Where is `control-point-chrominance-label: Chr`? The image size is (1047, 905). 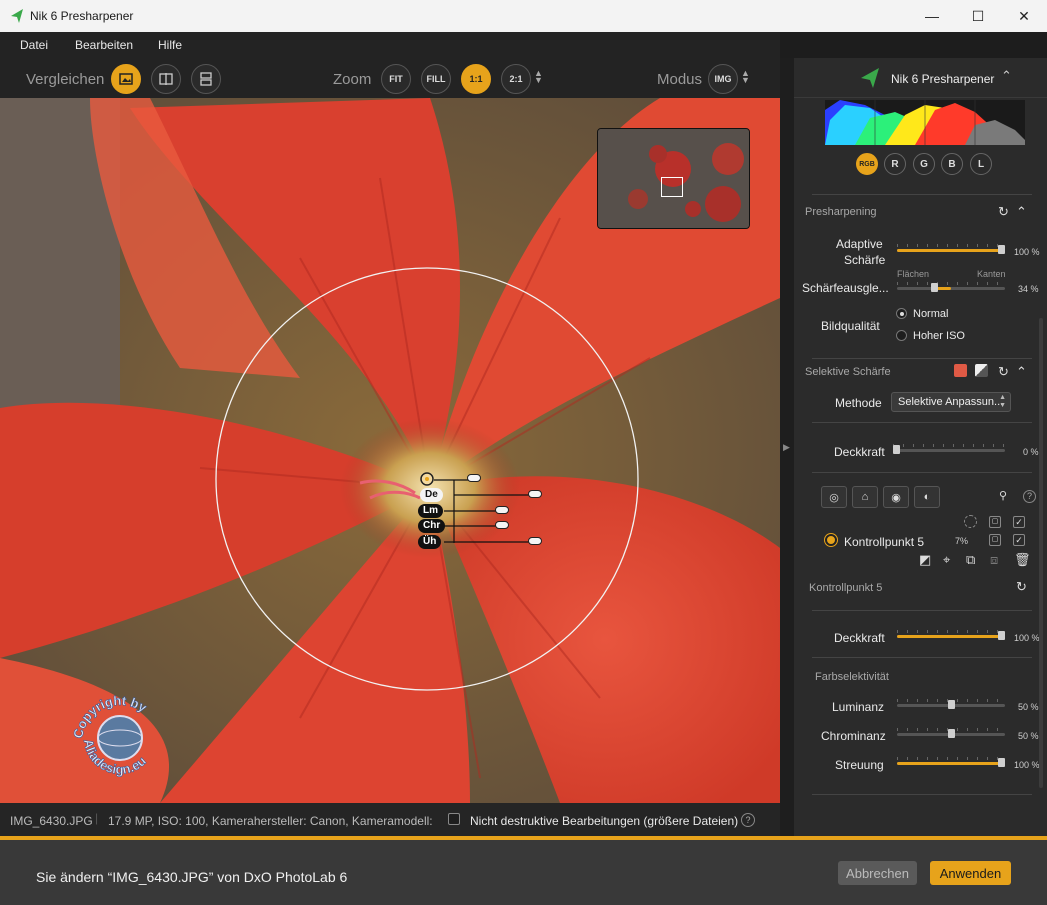 control-point-chrominance-label: Chr is located at coordinates (432, 526).